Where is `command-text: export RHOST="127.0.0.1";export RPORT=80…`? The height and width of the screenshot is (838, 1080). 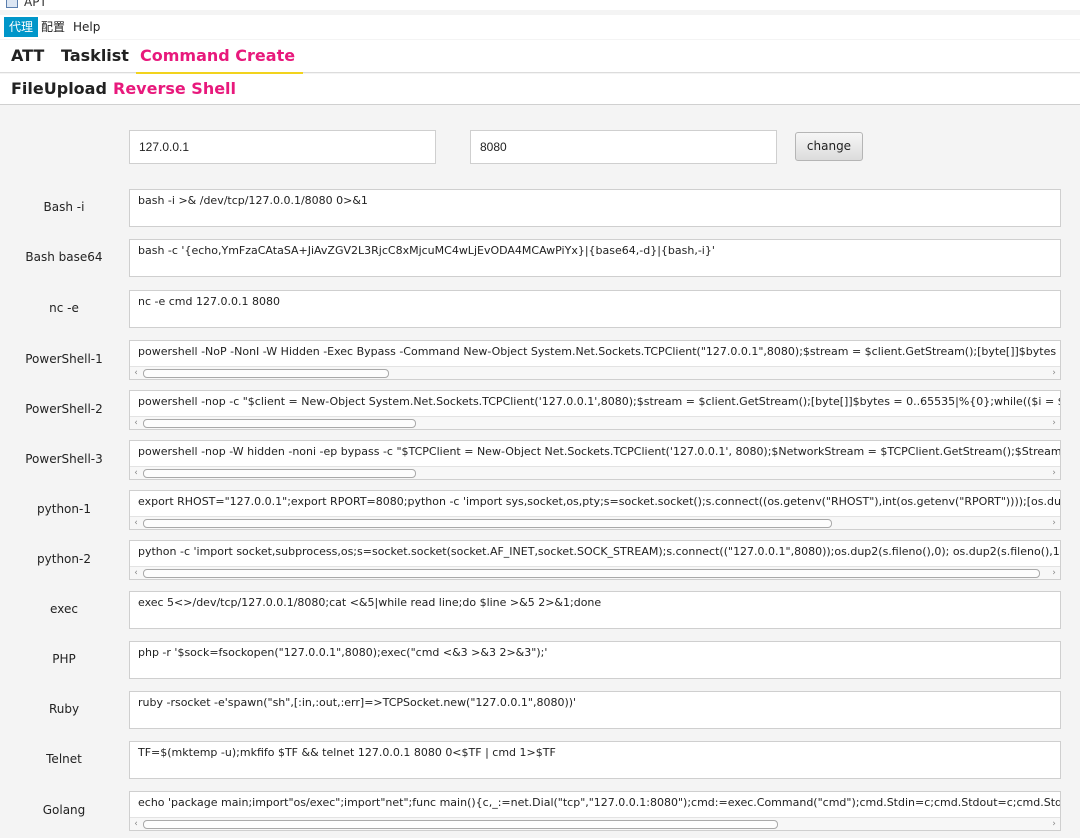 command-text: export RHOST="127.0.0.1";export RPORT=80… is located at coordinates (599, 501).